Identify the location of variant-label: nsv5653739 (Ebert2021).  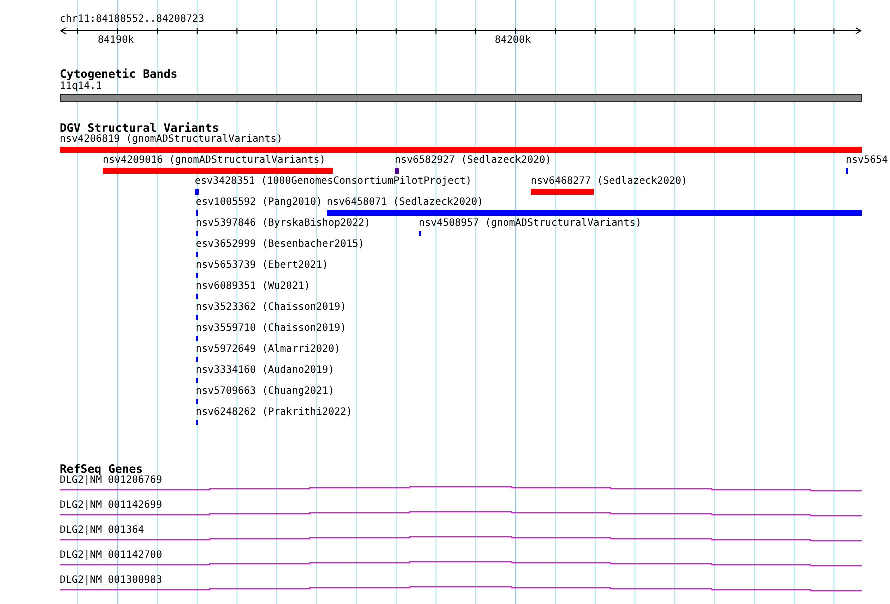
(262, 266).